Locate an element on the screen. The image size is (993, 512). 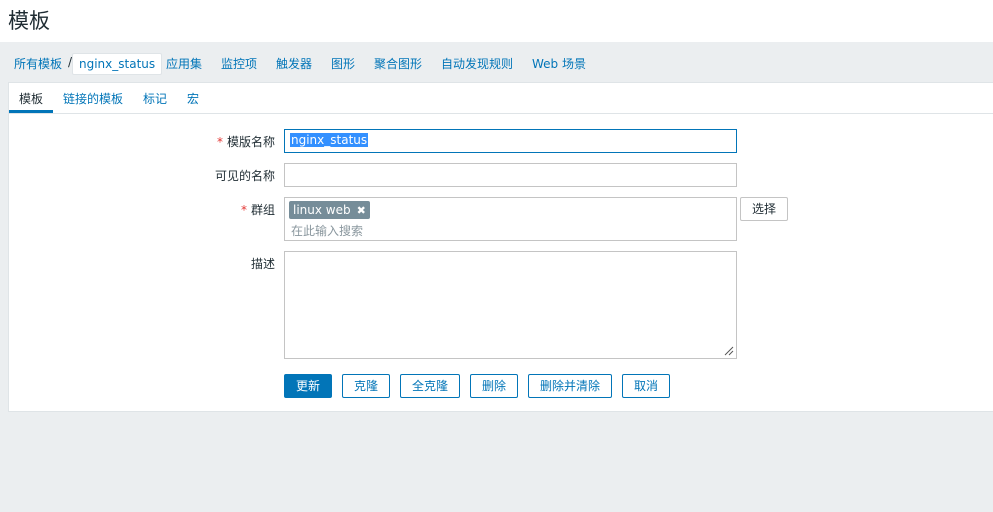
page-title: 模板 is located at coordinates (29, 21).